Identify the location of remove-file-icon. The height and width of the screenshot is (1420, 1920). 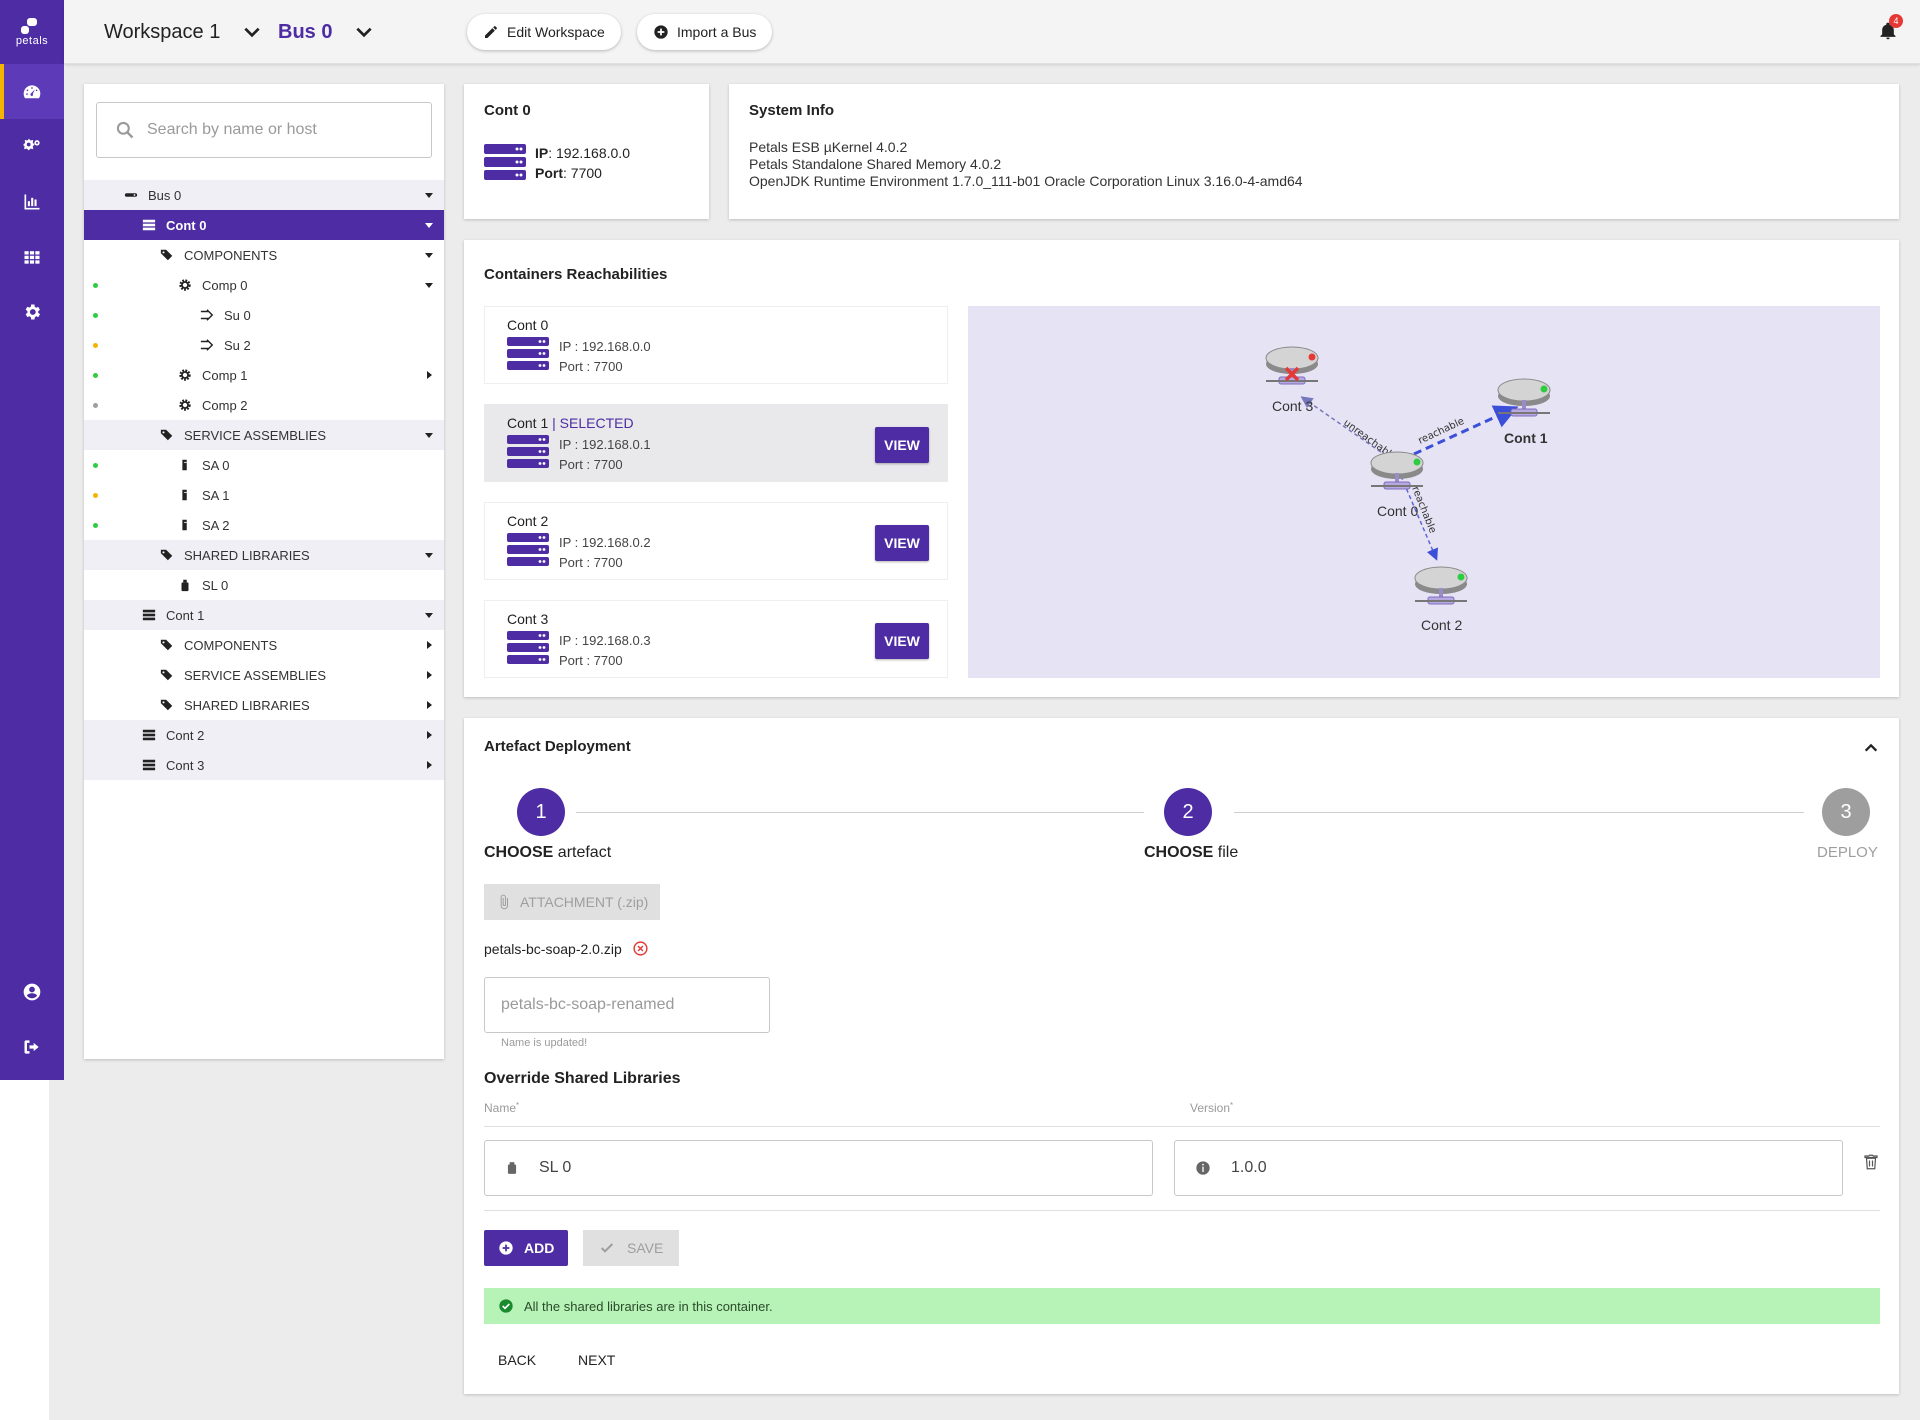
(640, 948).